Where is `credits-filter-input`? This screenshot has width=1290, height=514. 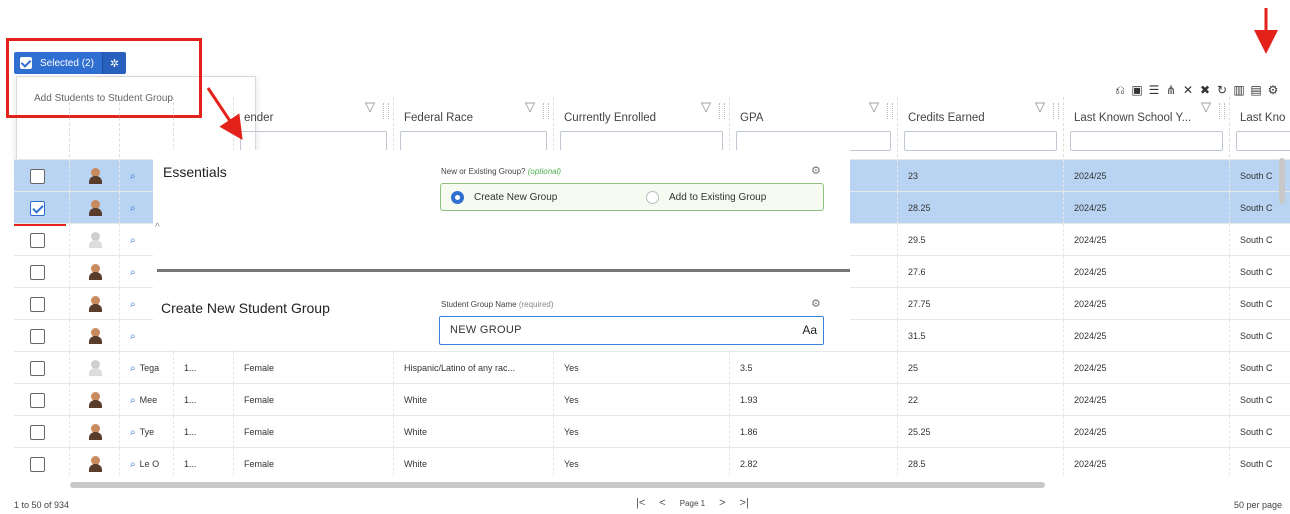 credits-filter-input is located at coordinates (980, 141).